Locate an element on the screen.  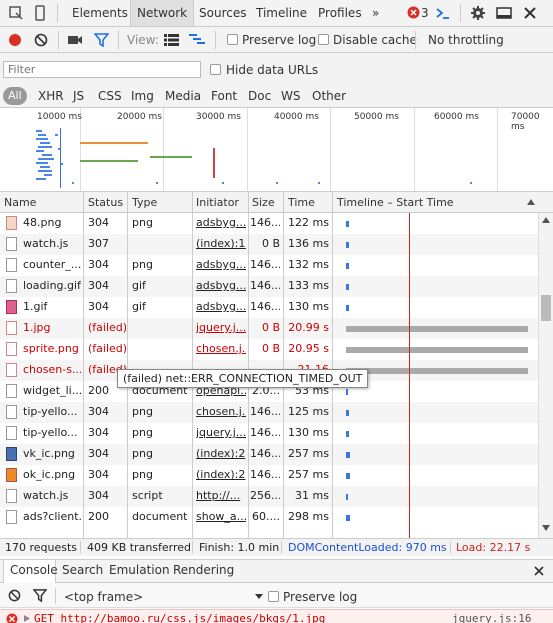
more-tabs-button: » is located at coordinates (375, 13).